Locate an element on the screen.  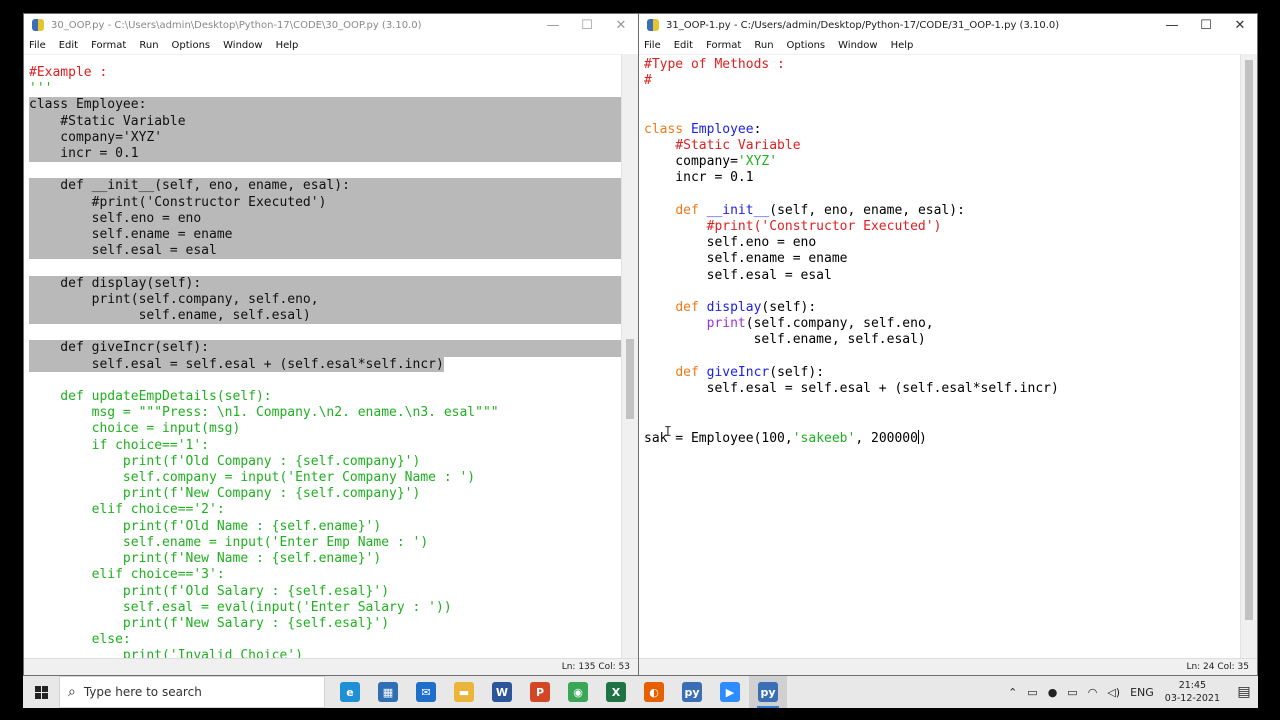
code-line: self.esal = esal is located at coordinates (738, 275).